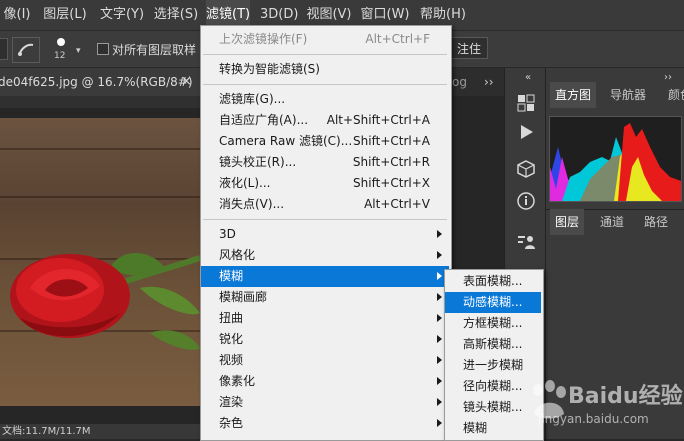 Image resolution: width=684 pixels, height=441 pixels. I want to click on mask-icon, so click(526, 103).